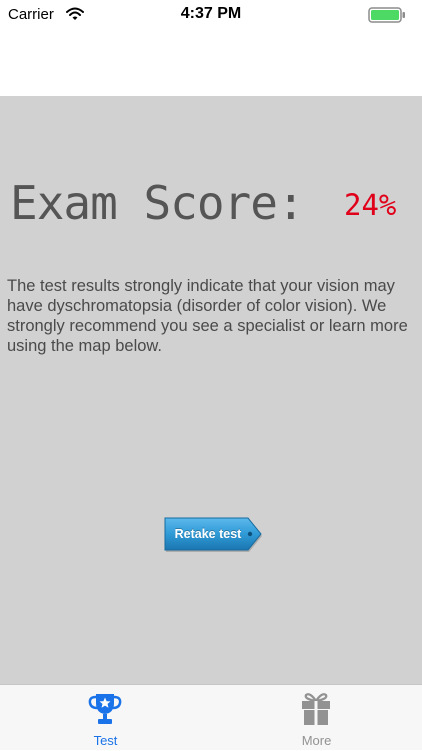 This screenshot has height=751, width=422. What do you see at coordinates (157, 203) in the screenshot?
I see `exam-score-title: Exam Score:` at bounding box center [157, 203].